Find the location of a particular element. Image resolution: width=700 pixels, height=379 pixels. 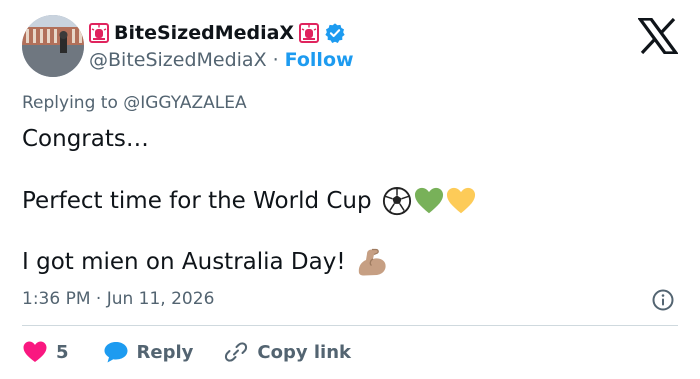

author-name-row: BiteSizedMediaX is located at coordinates (217, 33).